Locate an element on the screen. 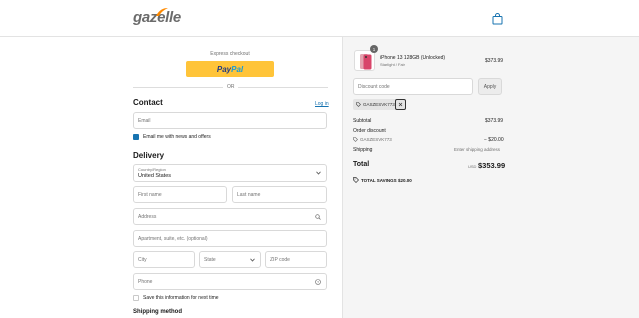 This screenshot has height=318, width=639. address-field: Address is located at coordinates (230, 216).